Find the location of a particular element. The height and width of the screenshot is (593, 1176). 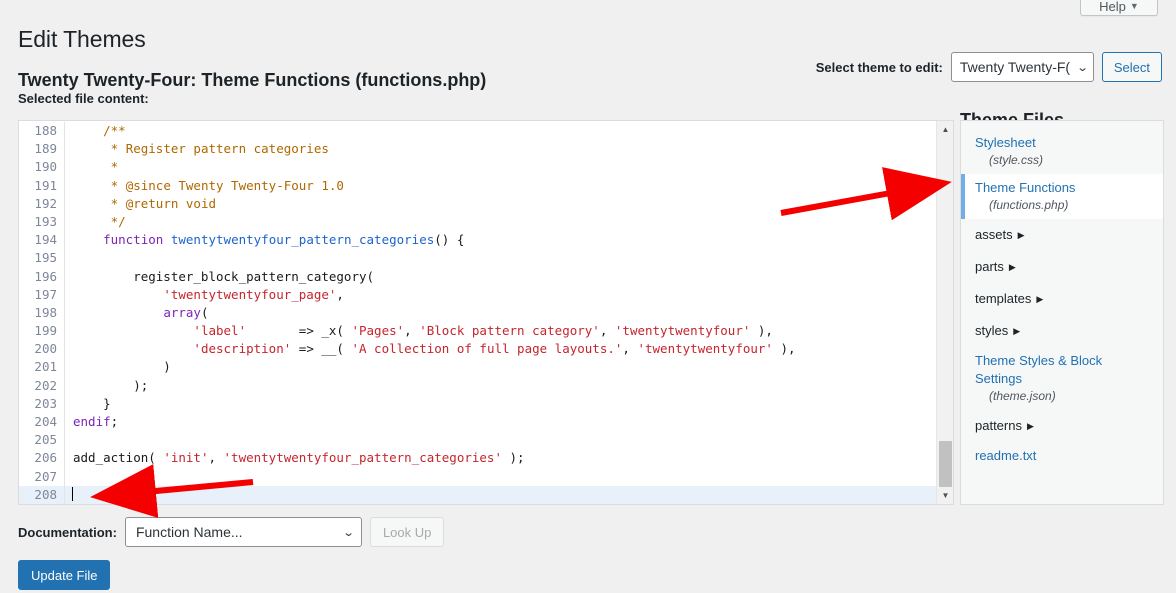

code-line-text: register_block_pattern_category( is located at coordinates (219, 277).